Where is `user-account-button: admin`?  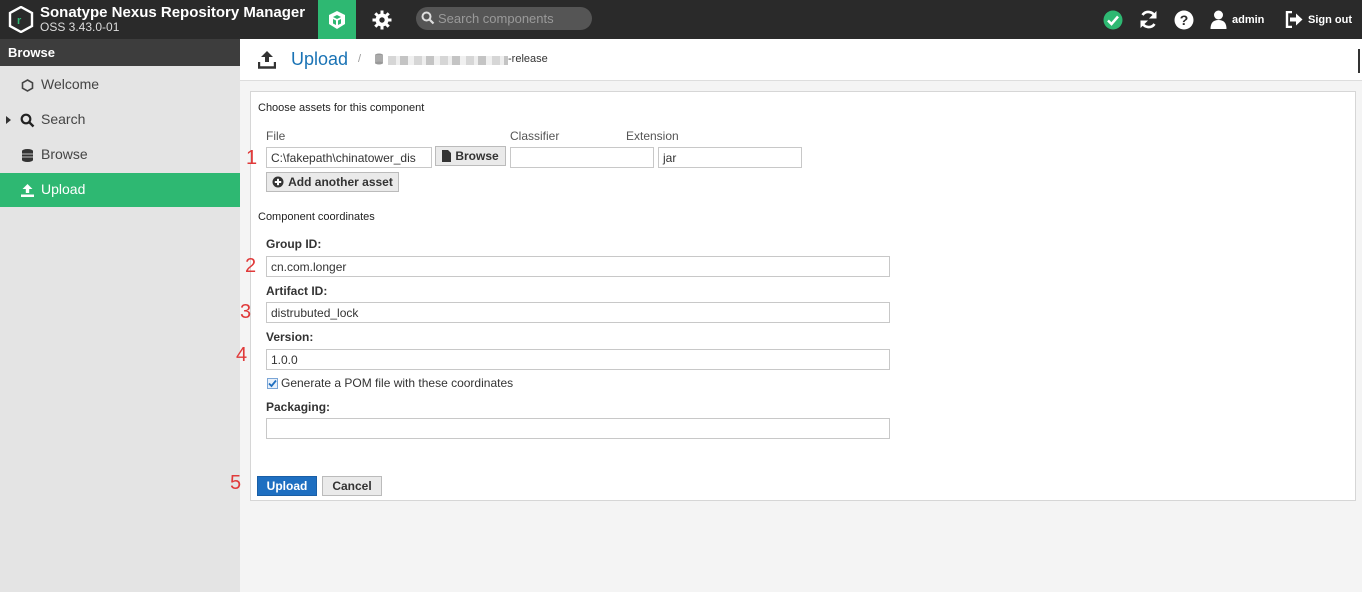 user-account-button: admin is located at coordinates (1237, 19).